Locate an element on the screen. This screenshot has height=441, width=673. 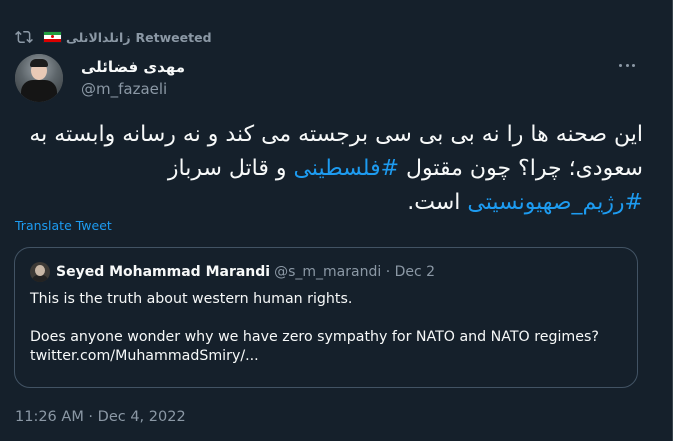
author-avatar is located at coordinates (39, 78).